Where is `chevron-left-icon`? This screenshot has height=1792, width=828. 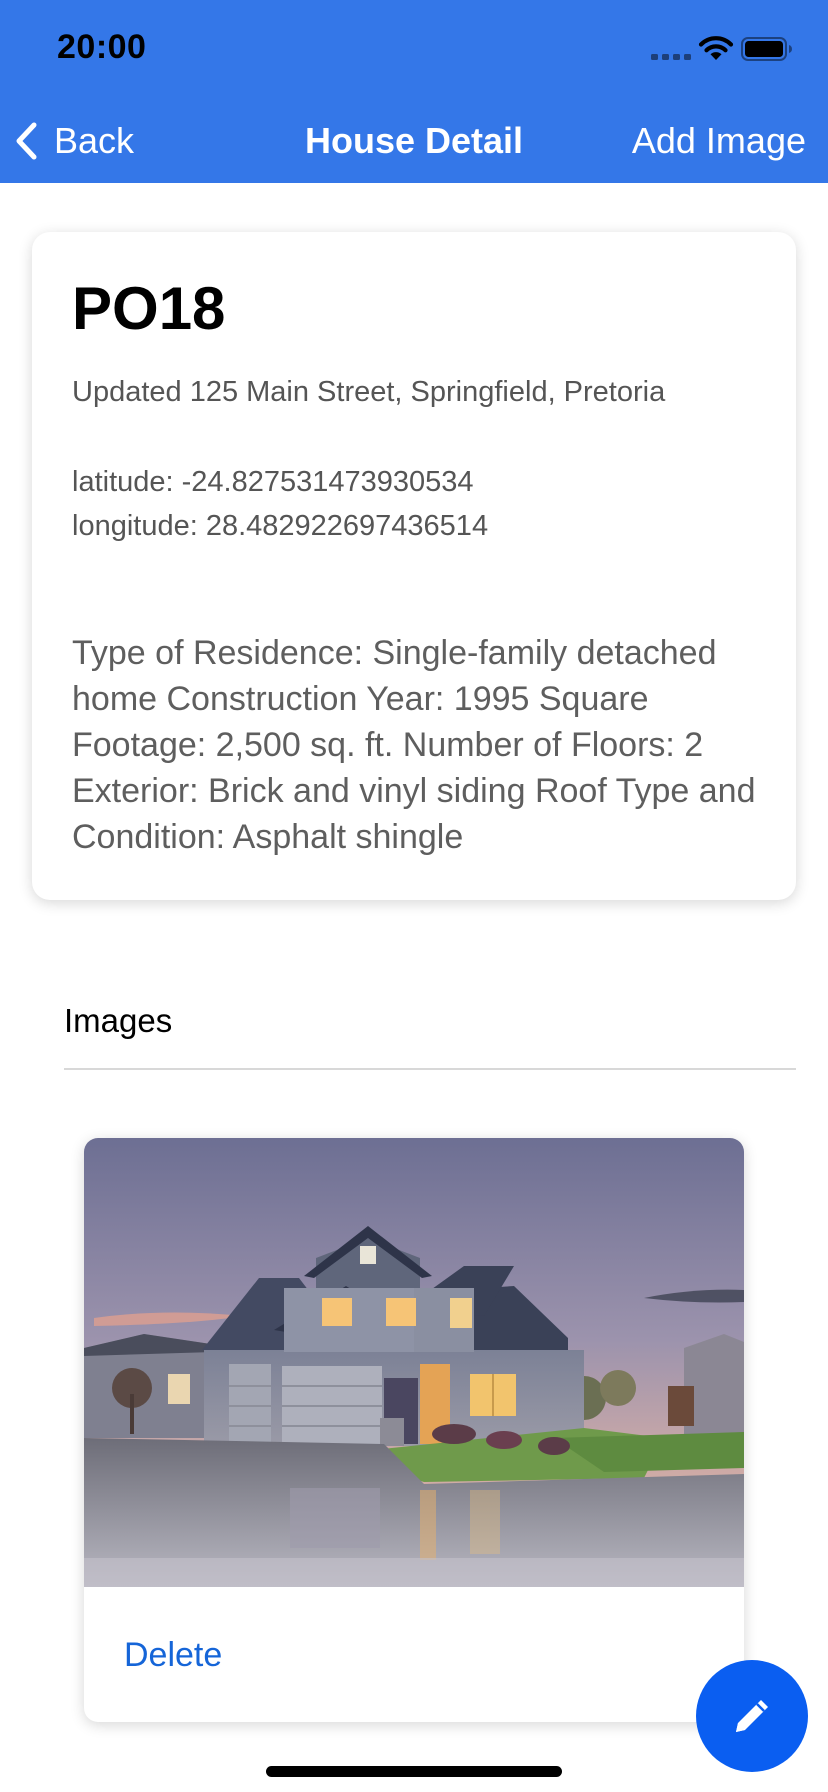
chevron-left-icon is located at coordinates (26, 141).